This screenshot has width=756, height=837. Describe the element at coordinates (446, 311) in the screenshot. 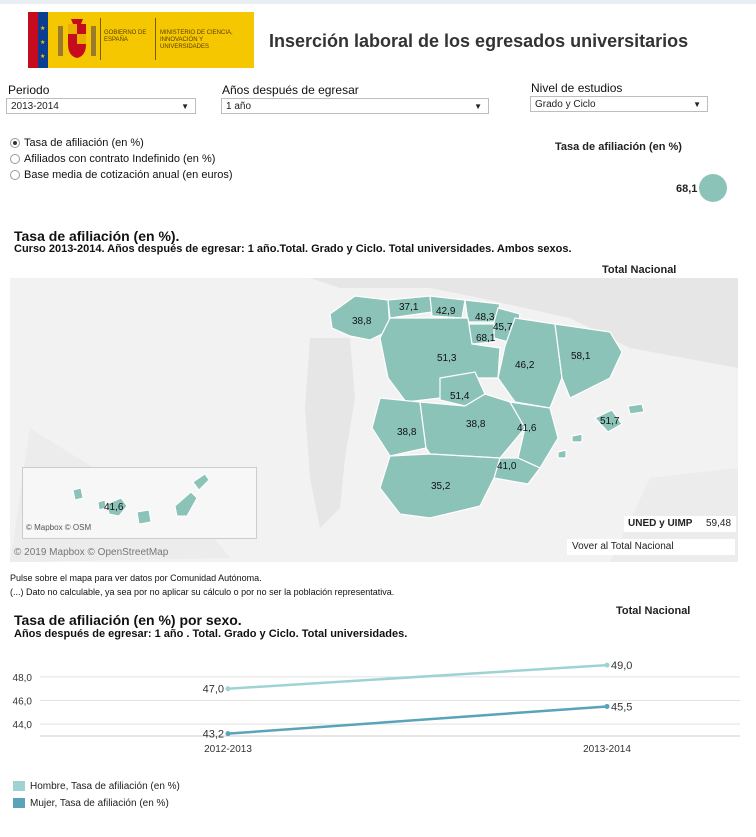

I see `map-label-cantabria: 42,9` at that location.